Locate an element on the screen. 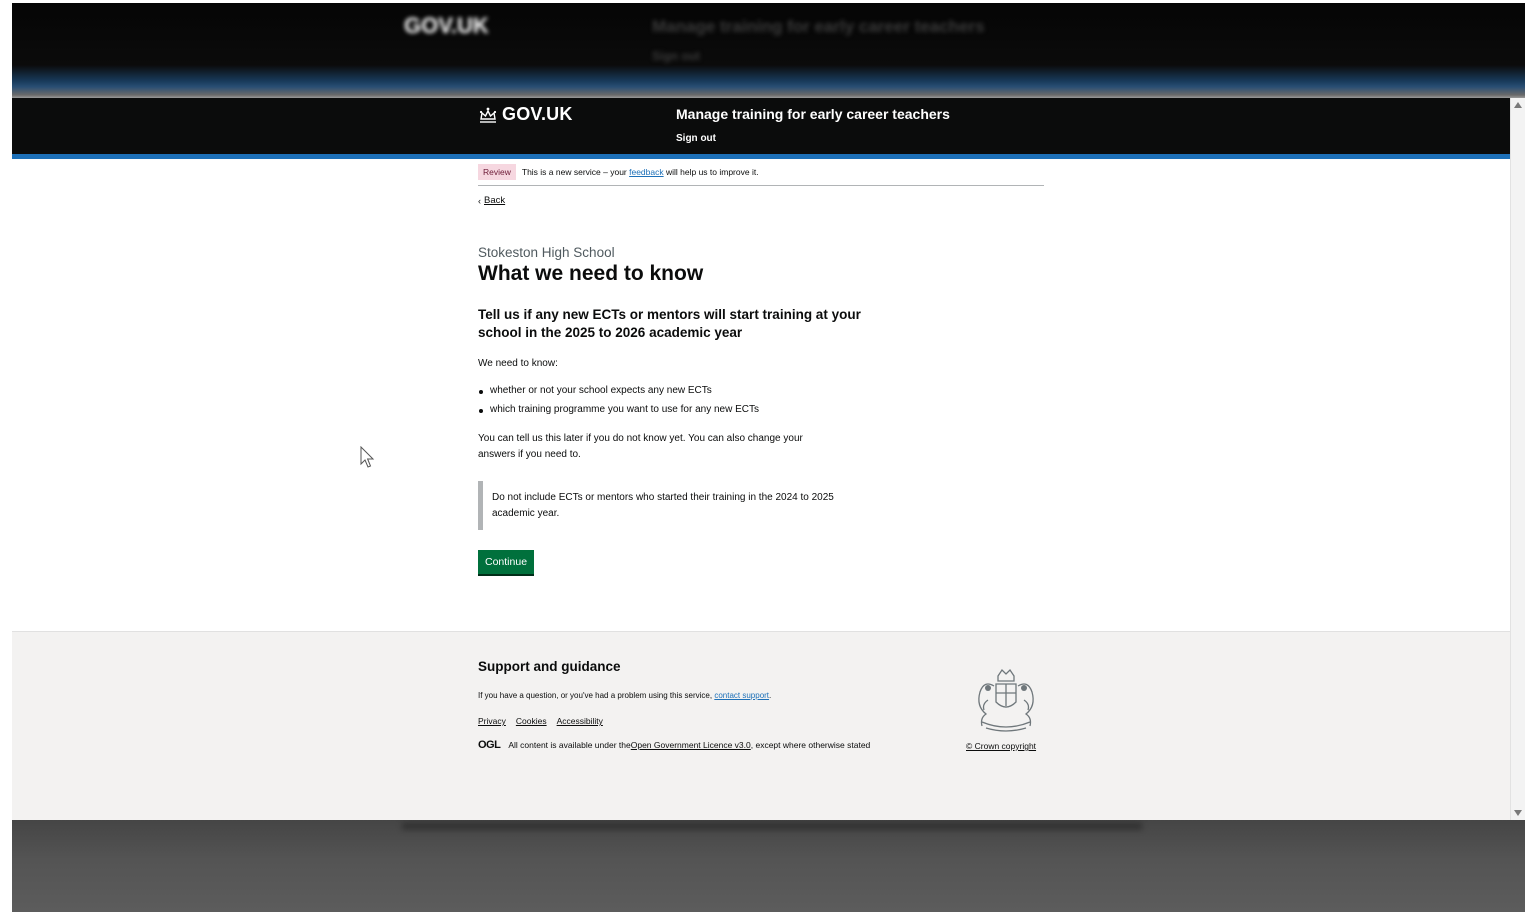 The width and height of the screenshot is (1537, 912). school-caption: Stokeston High School is located at coordinates (546, 252).